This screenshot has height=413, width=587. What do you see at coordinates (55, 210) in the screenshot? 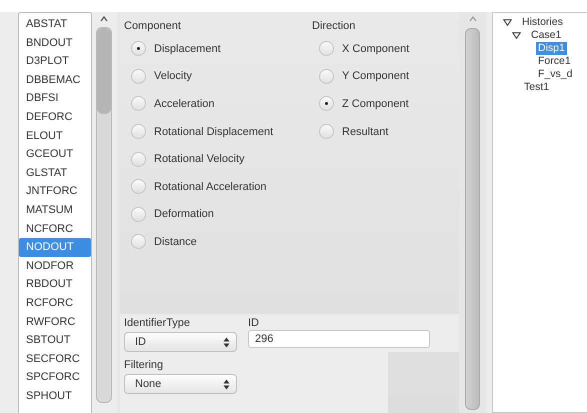
I see `list-item: MATSUM` at bounding box center [55, 210].